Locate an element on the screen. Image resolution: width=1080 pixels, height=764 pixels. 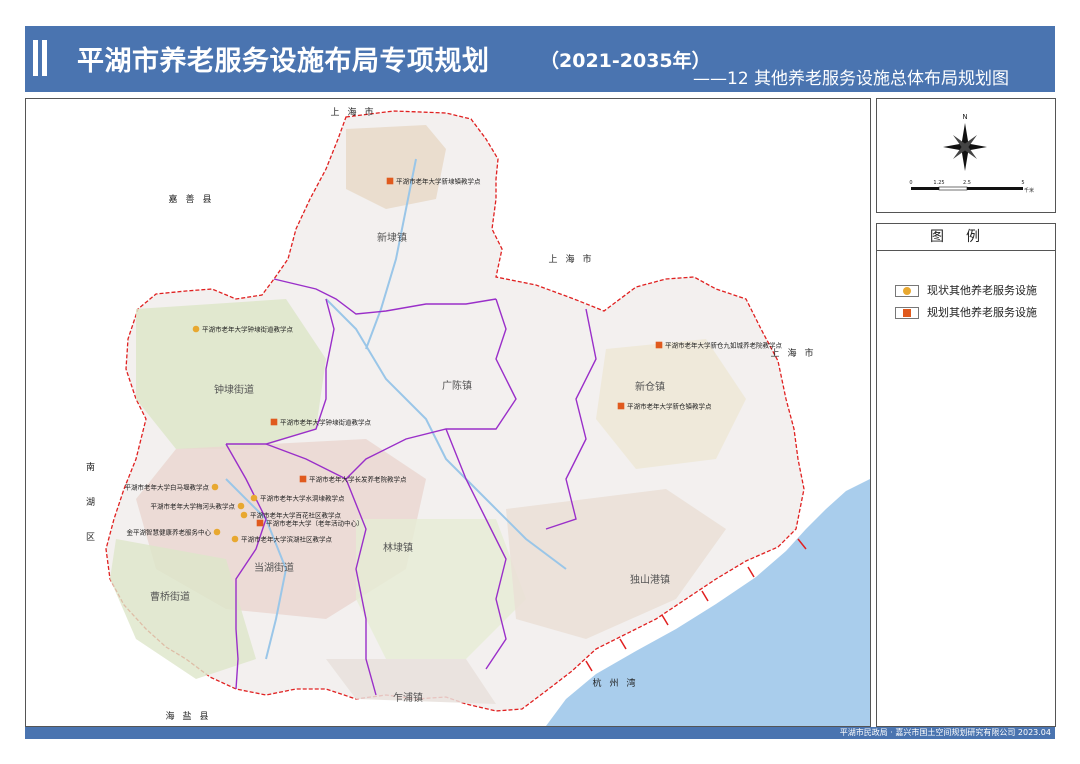
scale-tick: 5 is located at coordinates (1022, 183).